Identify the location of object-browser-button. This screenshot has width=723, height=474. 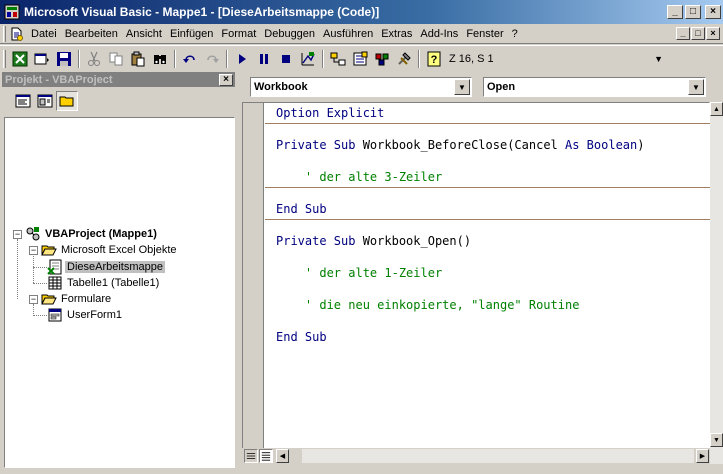
(382, 59).